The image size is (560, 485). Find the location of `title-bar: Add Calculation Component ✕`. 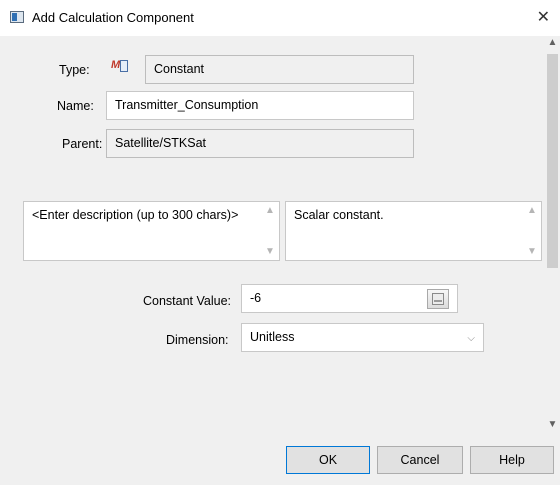

title-bar: Add Calculation Component ✕ is located at coordinates (280, 18).